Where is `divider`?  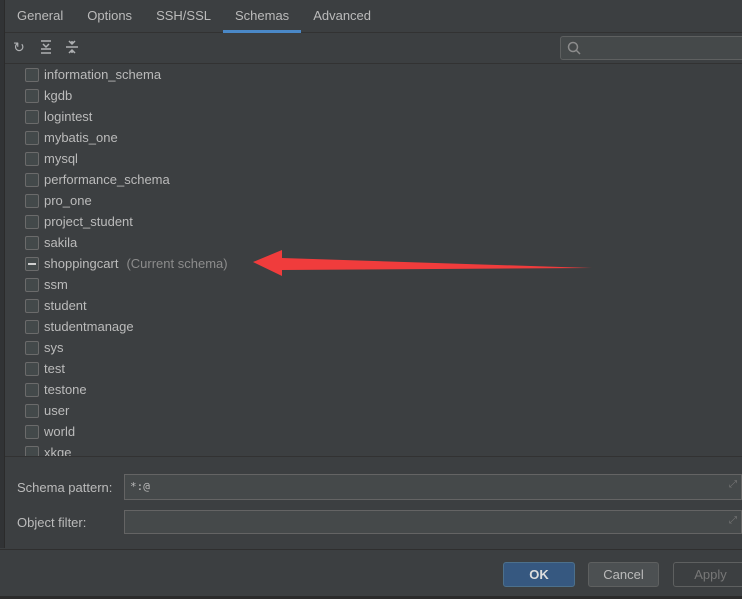
divider is located at coordinates (371, 549).